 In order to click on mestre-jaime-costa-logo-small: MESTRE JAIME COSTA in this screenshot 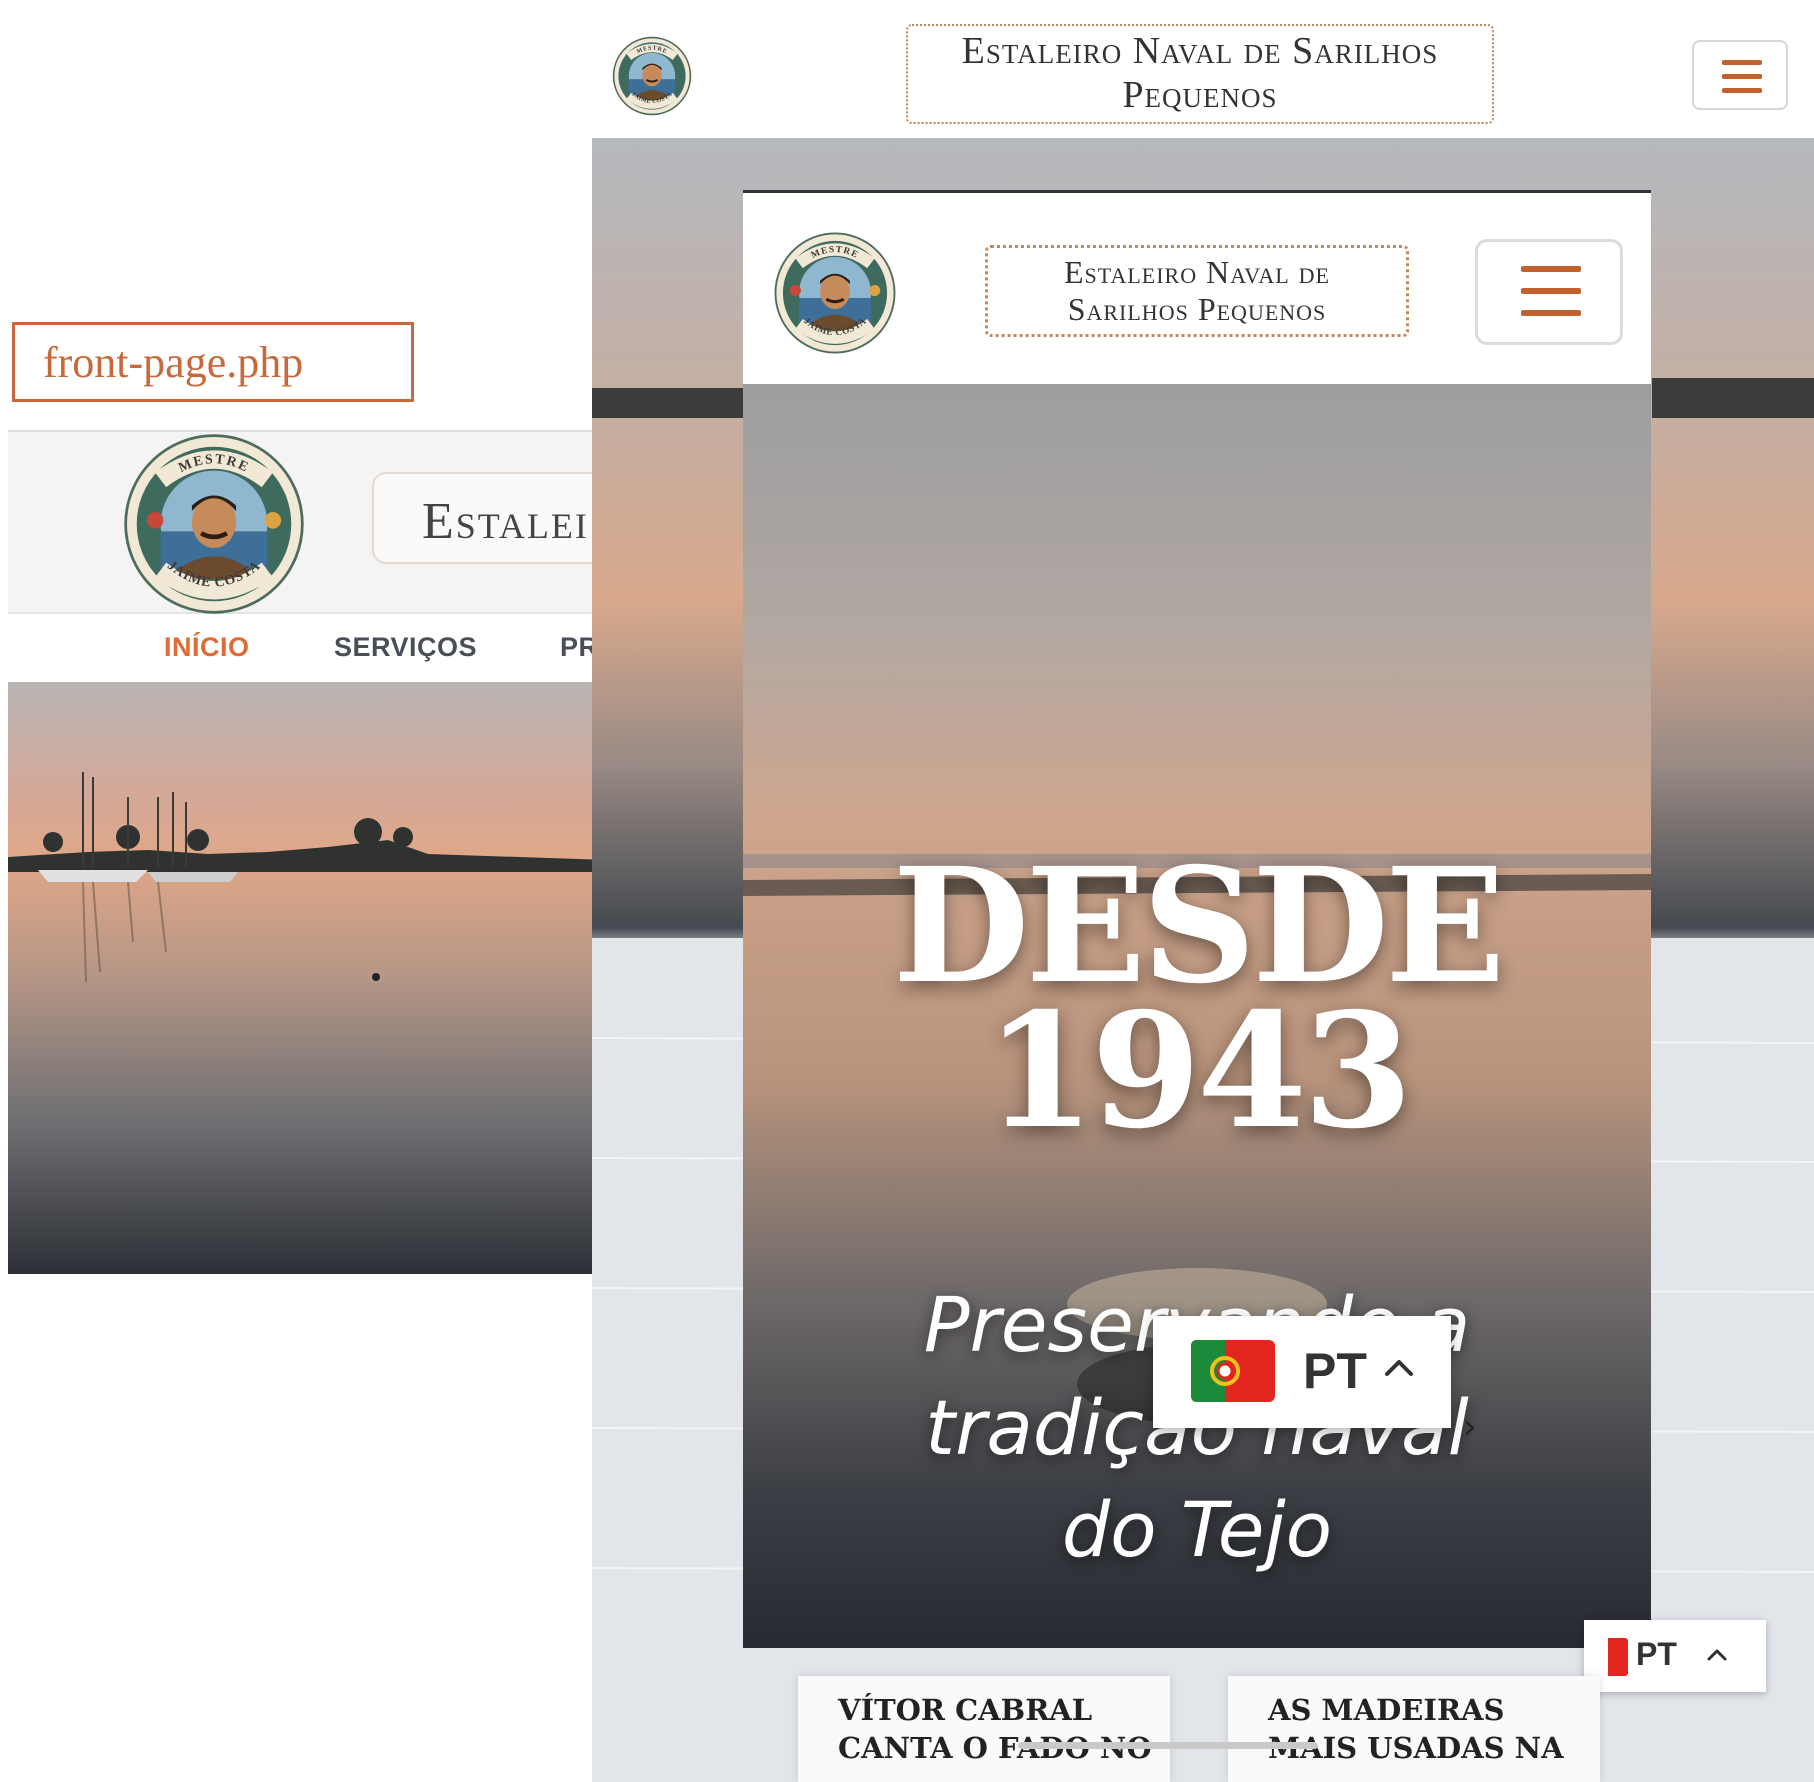, I will do `click(652, 76)`.